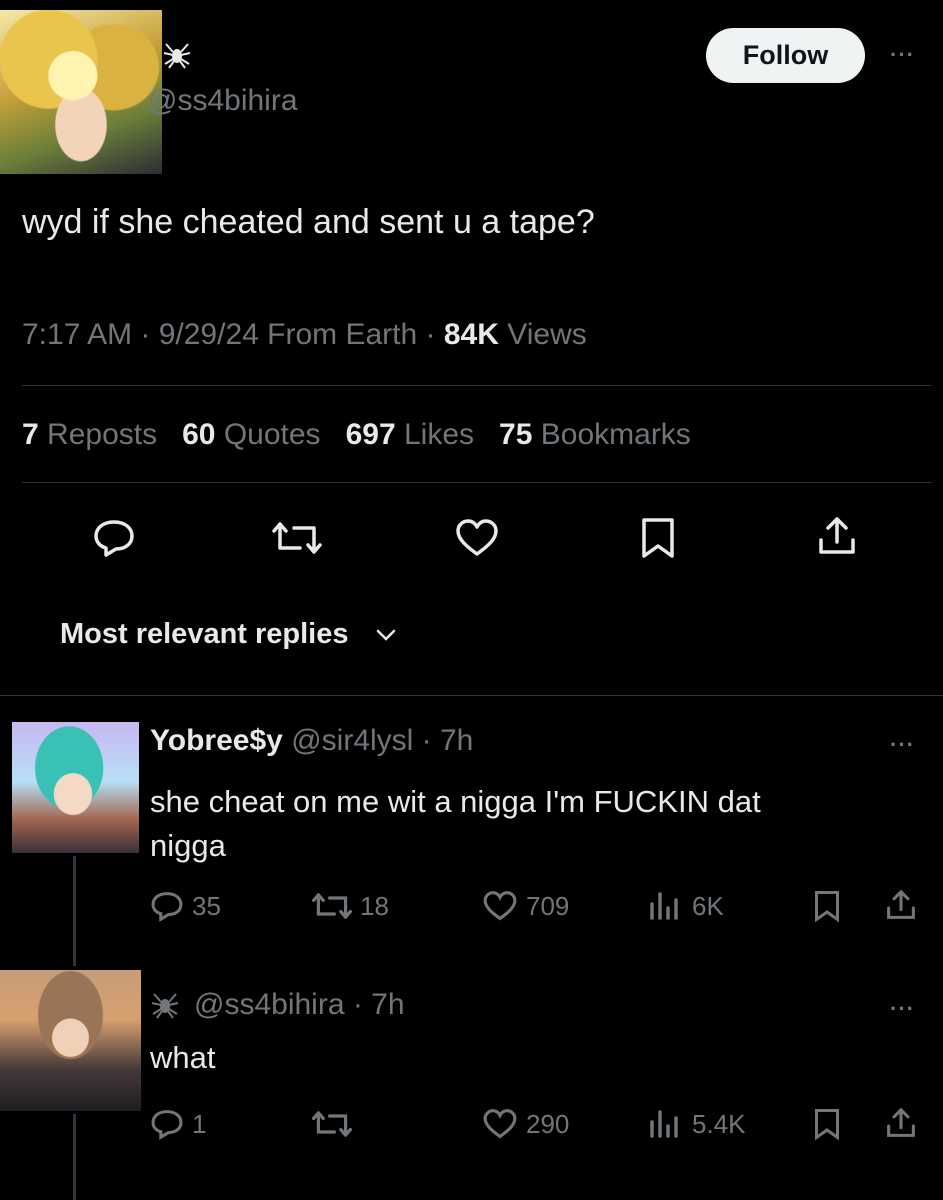 The height and width of the screenshot is (1200, 943). What do you see at coordinates (439, 434) in the screenshot?
I see `likes-label: Likes` at bounding box center [439, 434].